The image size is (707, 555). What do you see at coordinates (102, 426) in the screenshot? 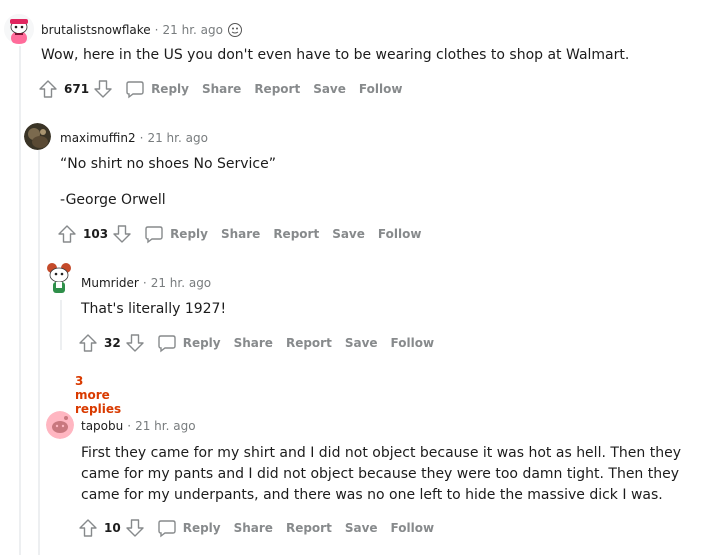
I see `author-name: tapobu` at bounding box center [102, 426].